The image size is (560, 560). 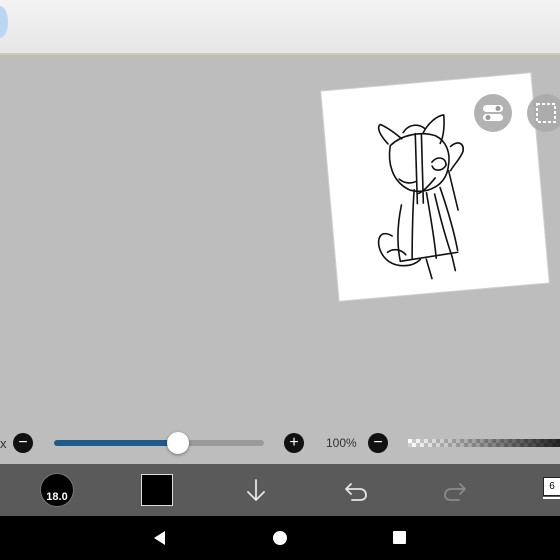 I want to click on layers-button: 6, so click(x=551, y=489).